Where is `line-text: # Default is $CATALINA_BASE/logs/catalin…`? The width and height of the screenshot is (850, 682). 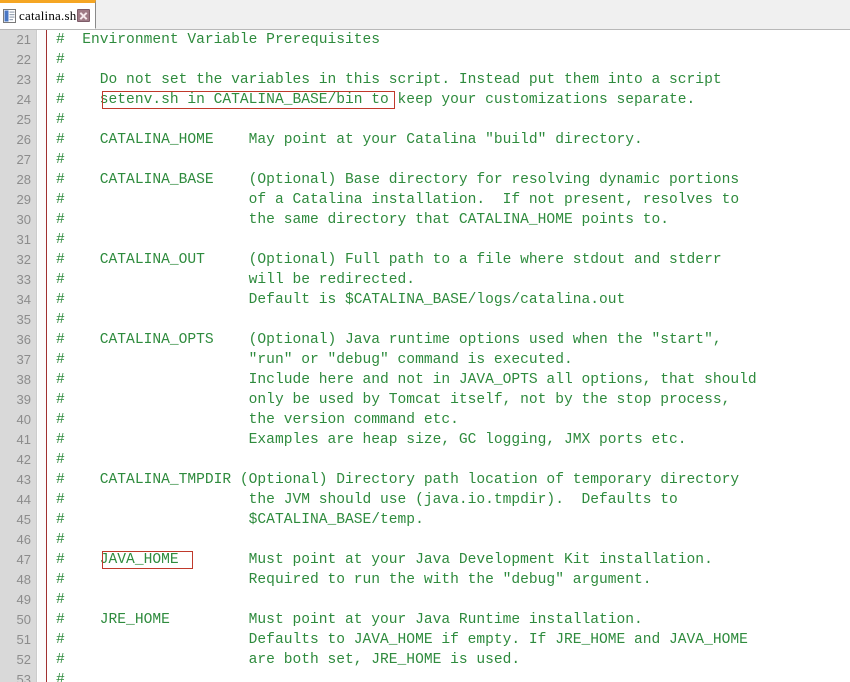 line-text: # Default is $CATALINA_BASE/logs/catalin… is located at coordinates (341, 300).